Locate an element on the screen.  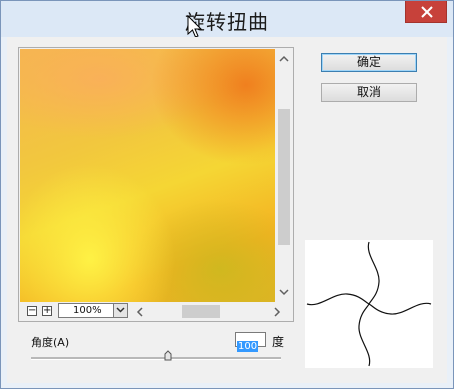
angle-slider-thumb is located at coordinates (168, 355).